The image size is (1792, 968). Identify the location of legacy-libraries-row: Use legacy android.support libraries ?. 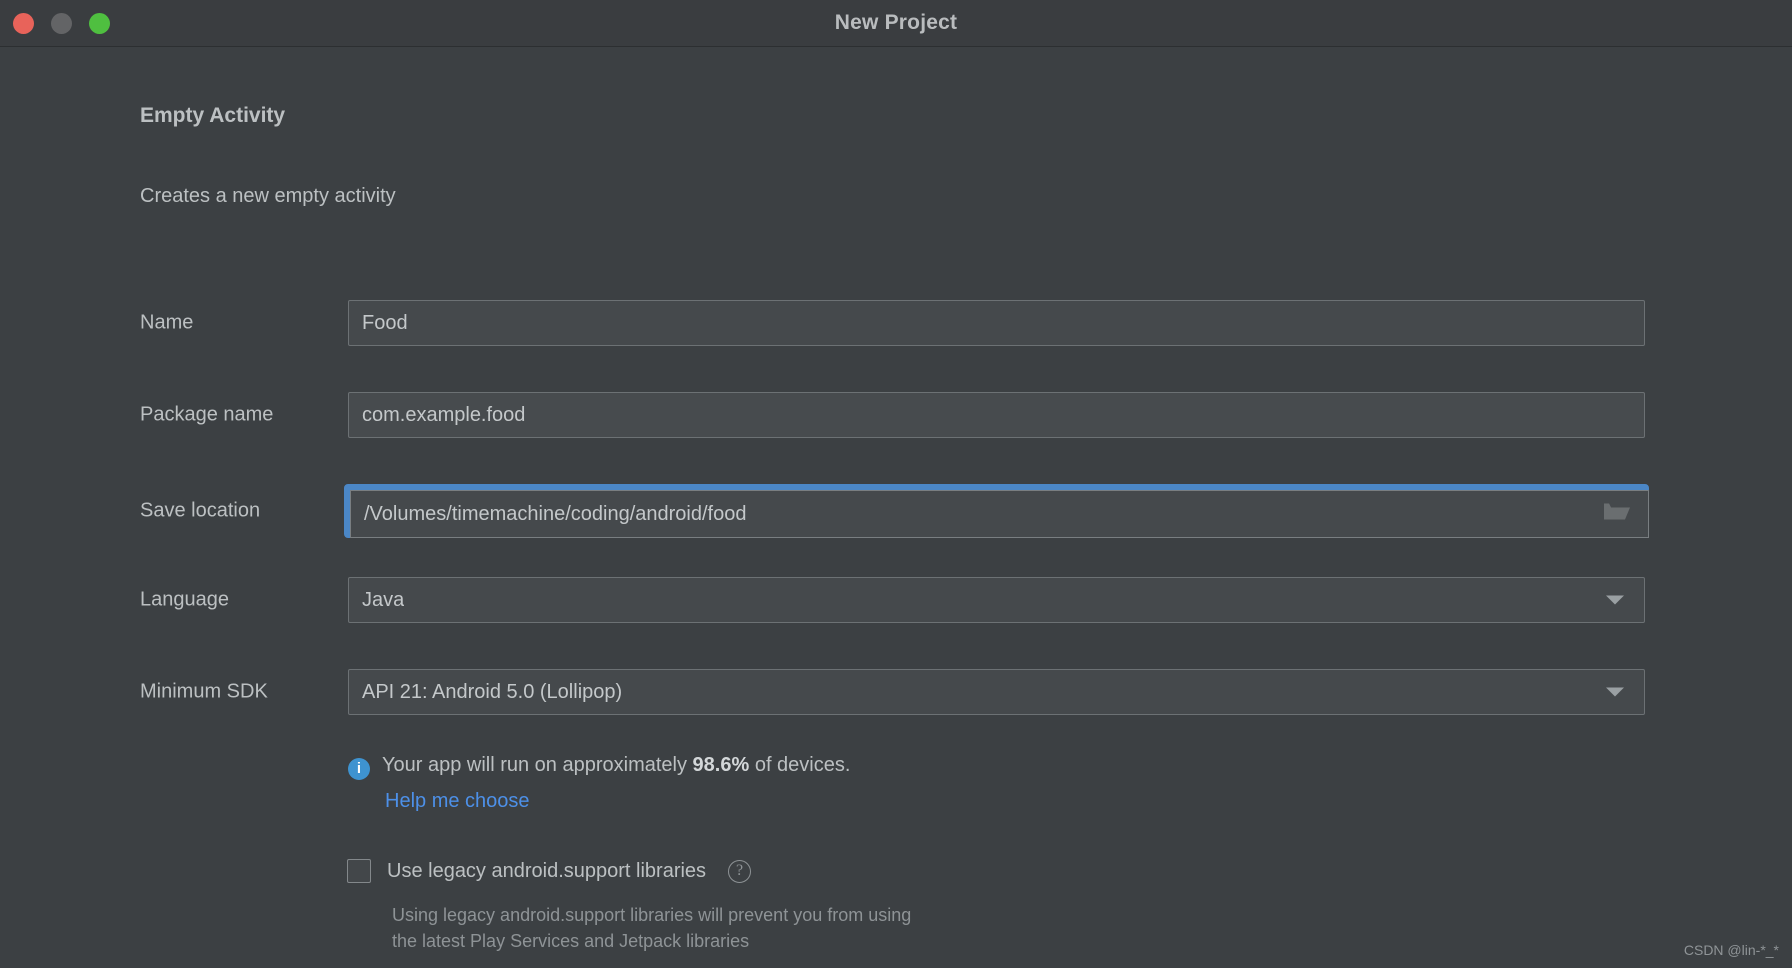
(549, 871).